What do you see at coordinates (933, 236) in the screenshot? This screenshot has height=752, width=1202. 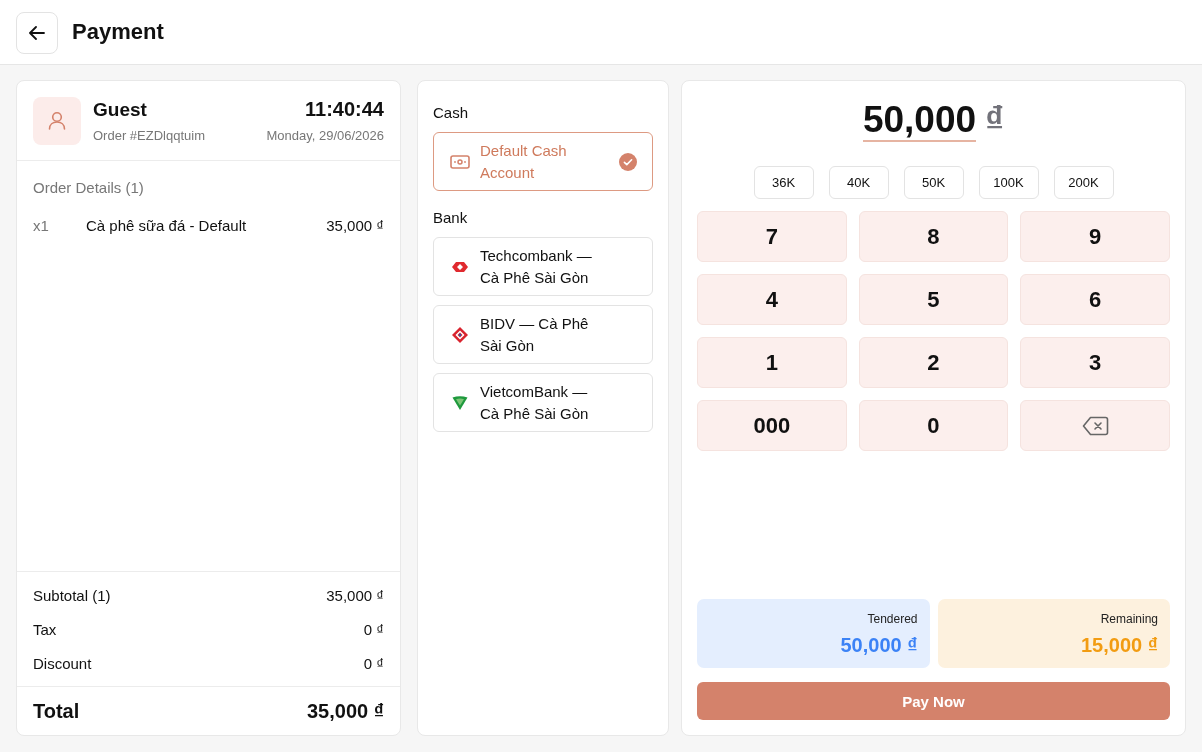 I see `keypad-key: 8` at bounding box center [933, 236].